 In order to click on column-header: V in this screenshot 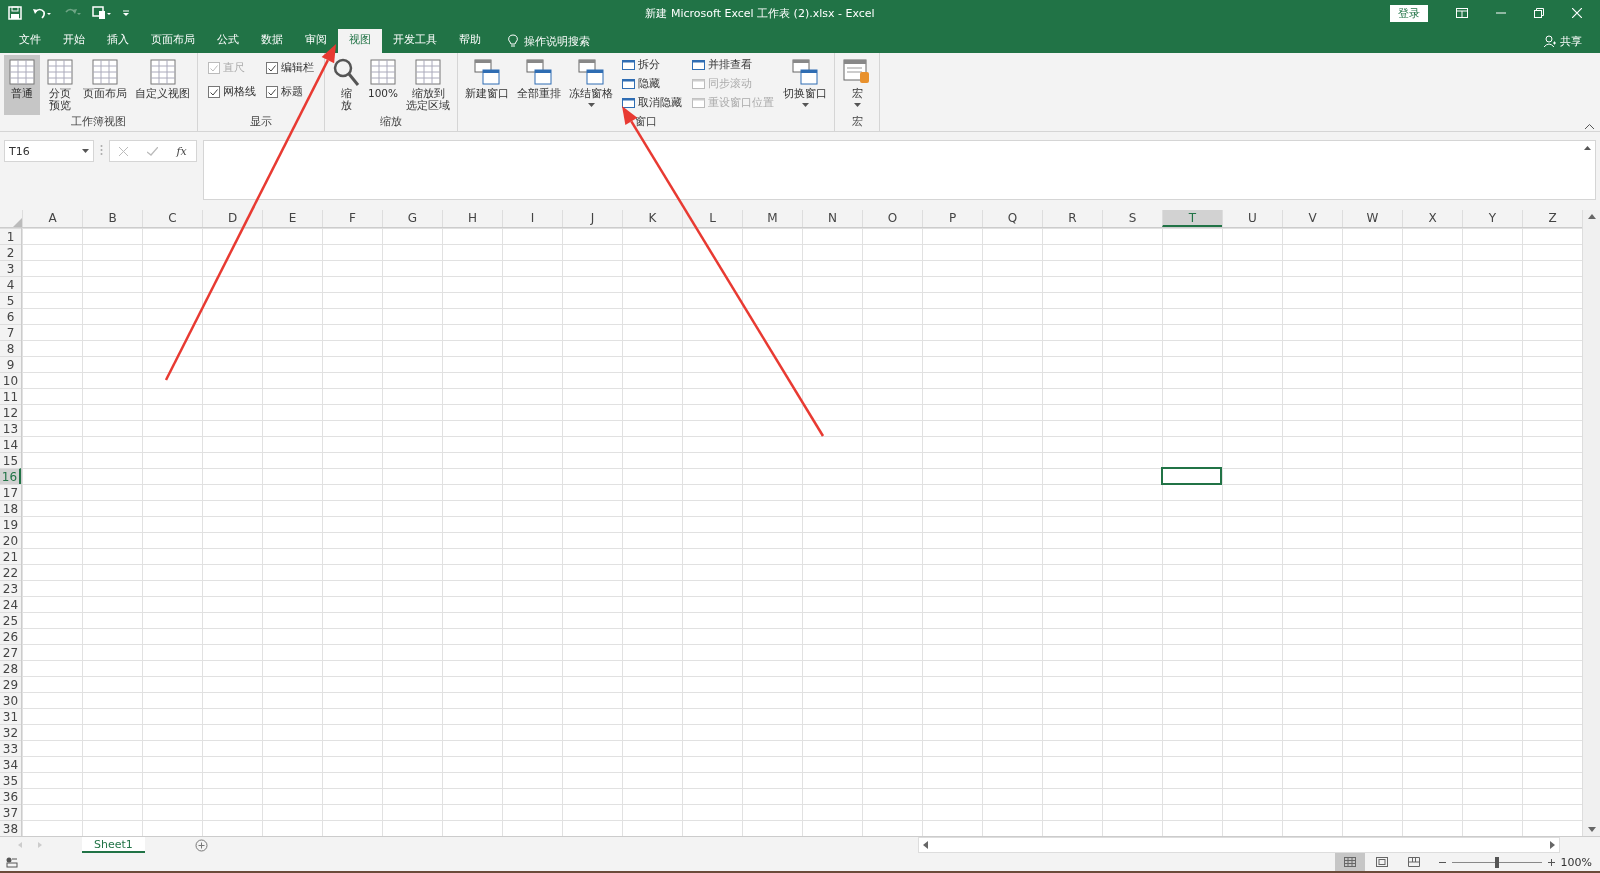, I will do `click(1312, 218)`.